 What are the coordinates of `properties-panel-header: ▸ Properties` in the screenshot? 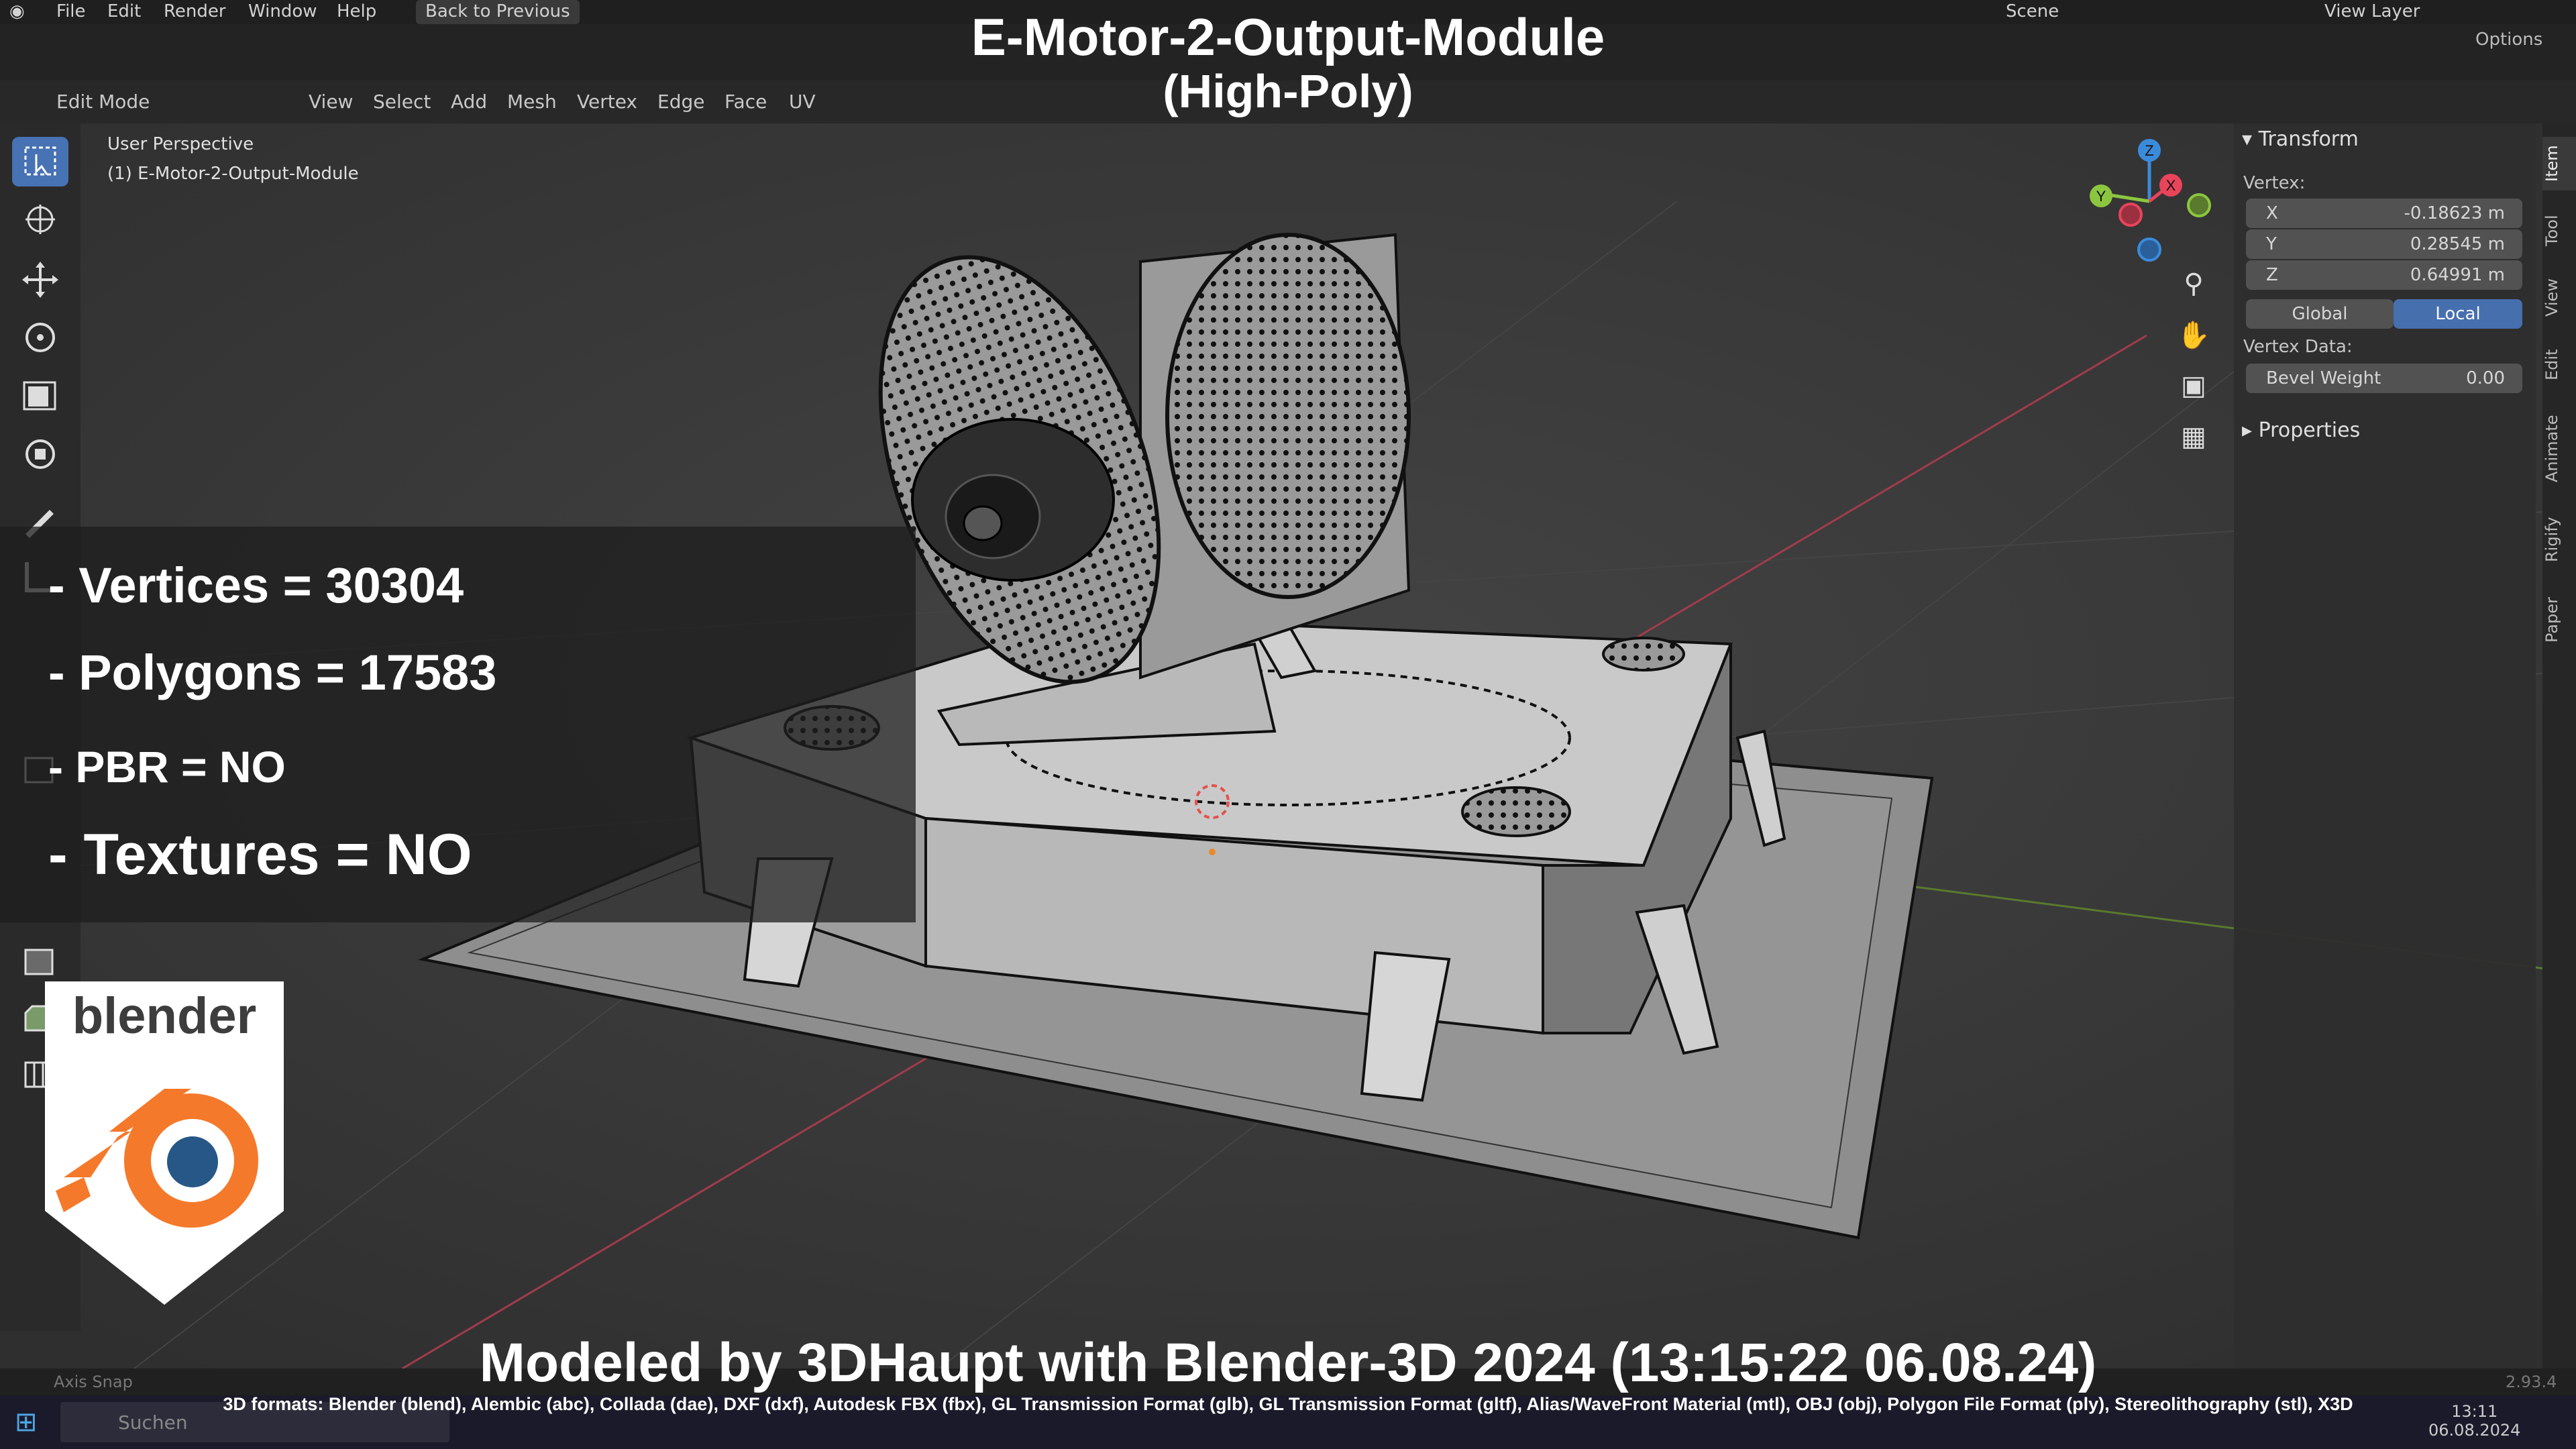 It's located at (2301, 430).